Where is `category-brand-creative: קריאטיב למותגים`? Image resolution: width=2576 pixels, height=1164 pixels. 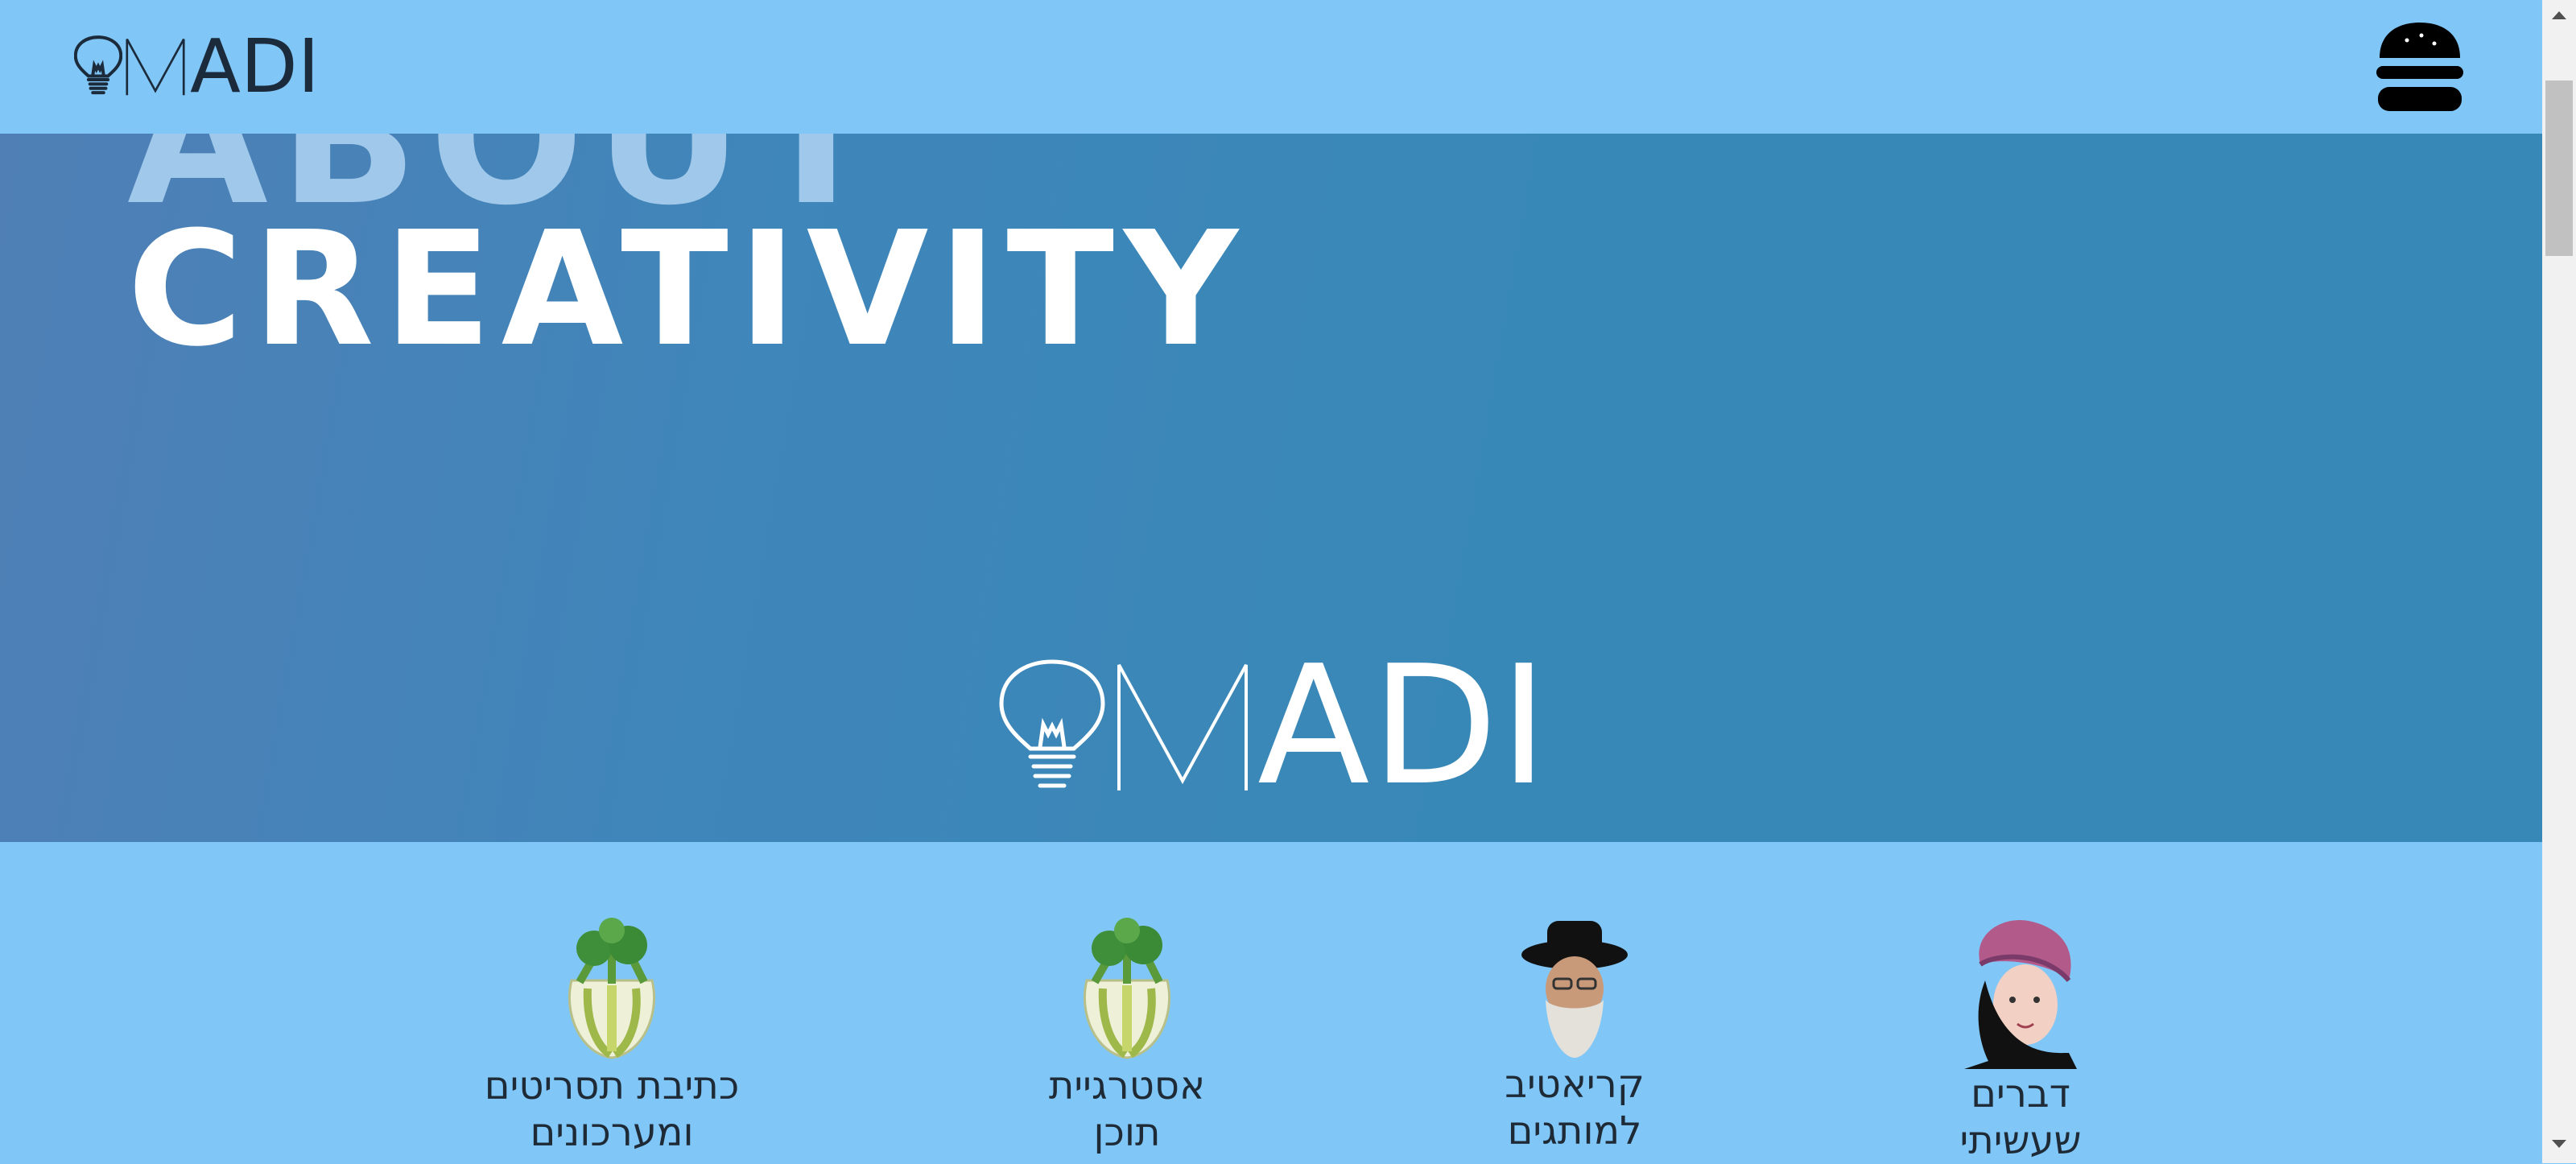 category-brand-creative: קריאטיב למותגים is located at coordinates (1574, 1035).